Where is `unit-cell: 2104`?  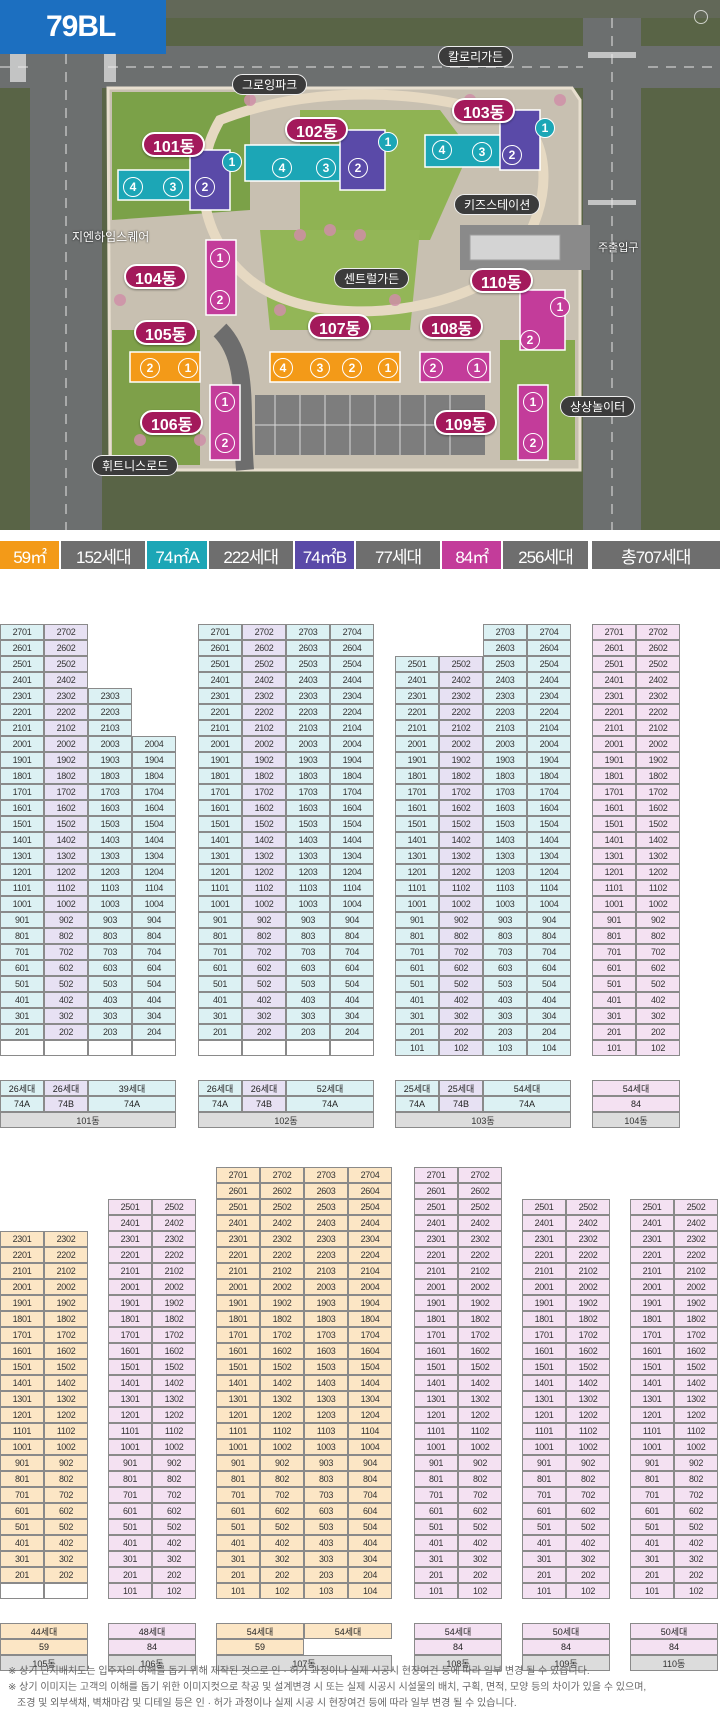 unit-cell: 2104 is located at coordinates (352, 728).